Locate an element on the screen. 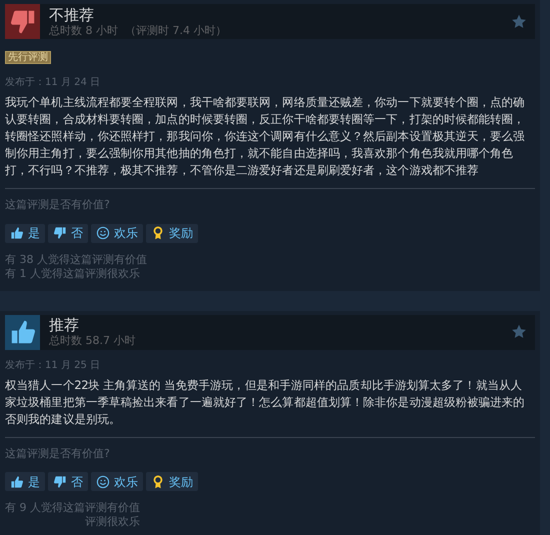 Image resolution: width=550 pixels, height=535 pixels. helpful-count-text: 有 38 人觉得这篇评测有价值 is located at coordinates (76, 259).